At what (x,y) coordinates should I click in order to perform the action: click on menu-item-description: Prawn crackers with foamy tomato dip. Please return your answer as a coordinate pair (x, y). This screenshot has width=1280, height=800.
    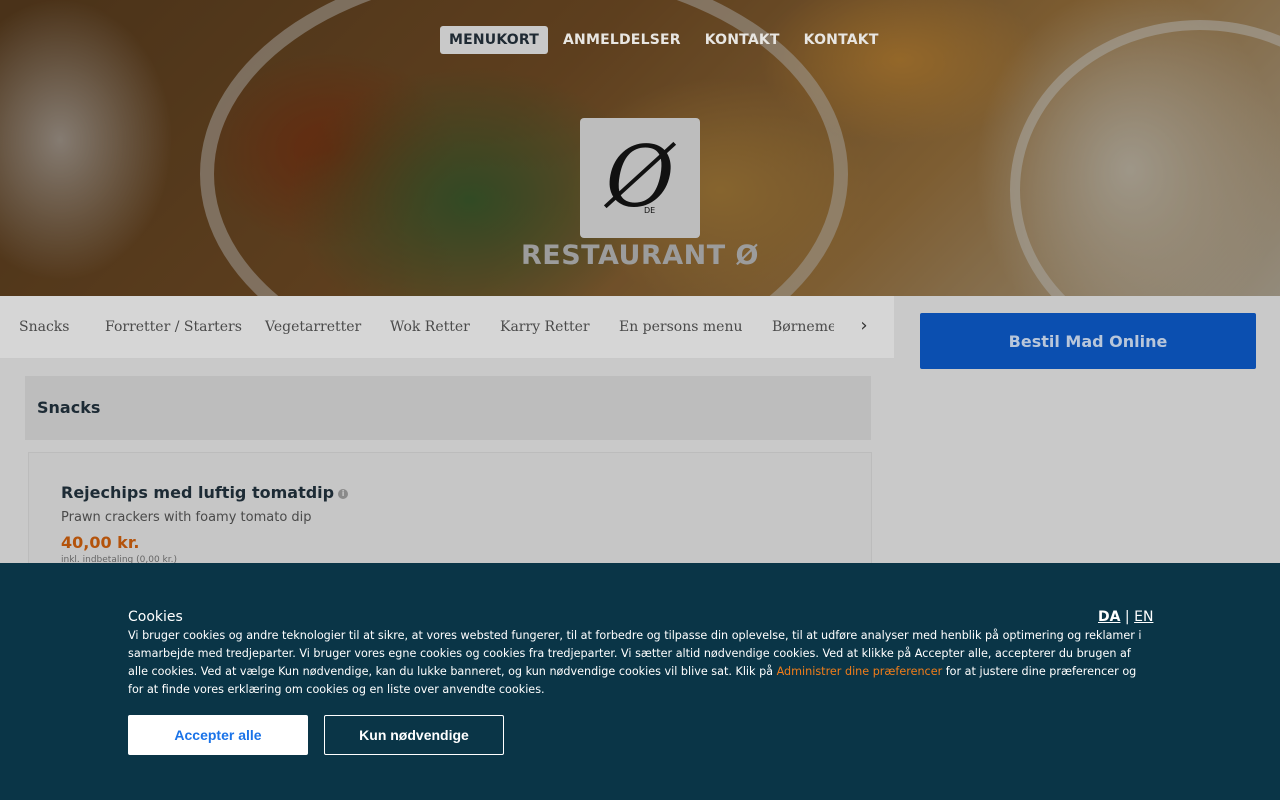
    Looking at the image, I should click on (186, 517).